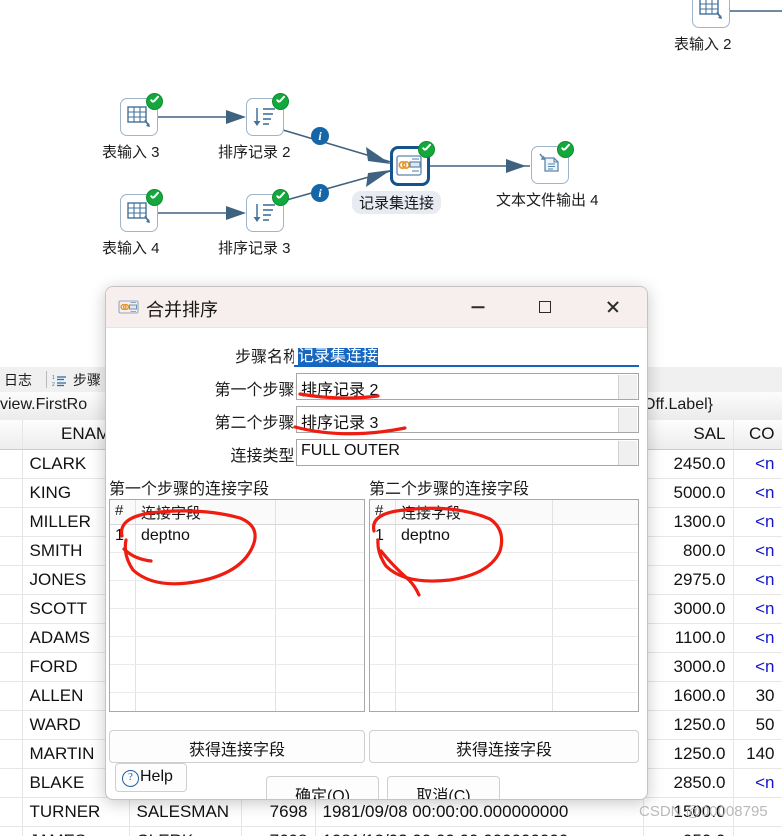  I want to click on right-join-fields-table: # 连接字段 1 deptno, so click(504, 605).